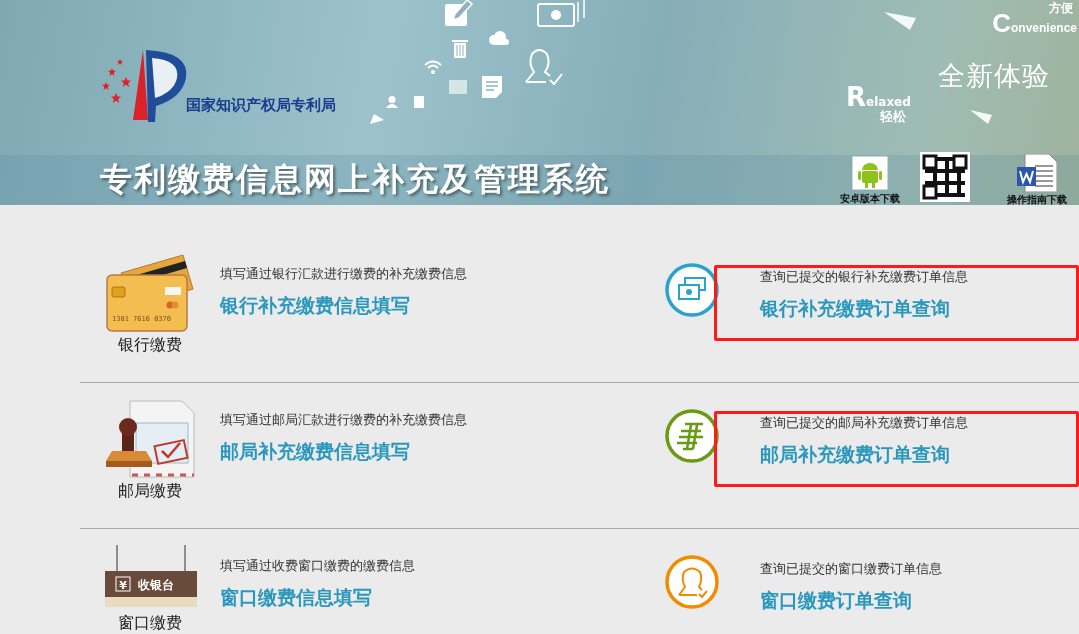 This screenshot has width=1079, height=634. What do you see at coordinates (994, 76) in the screenshot?
I see `tagline: 全新体验` at bounding box center [994, 76].